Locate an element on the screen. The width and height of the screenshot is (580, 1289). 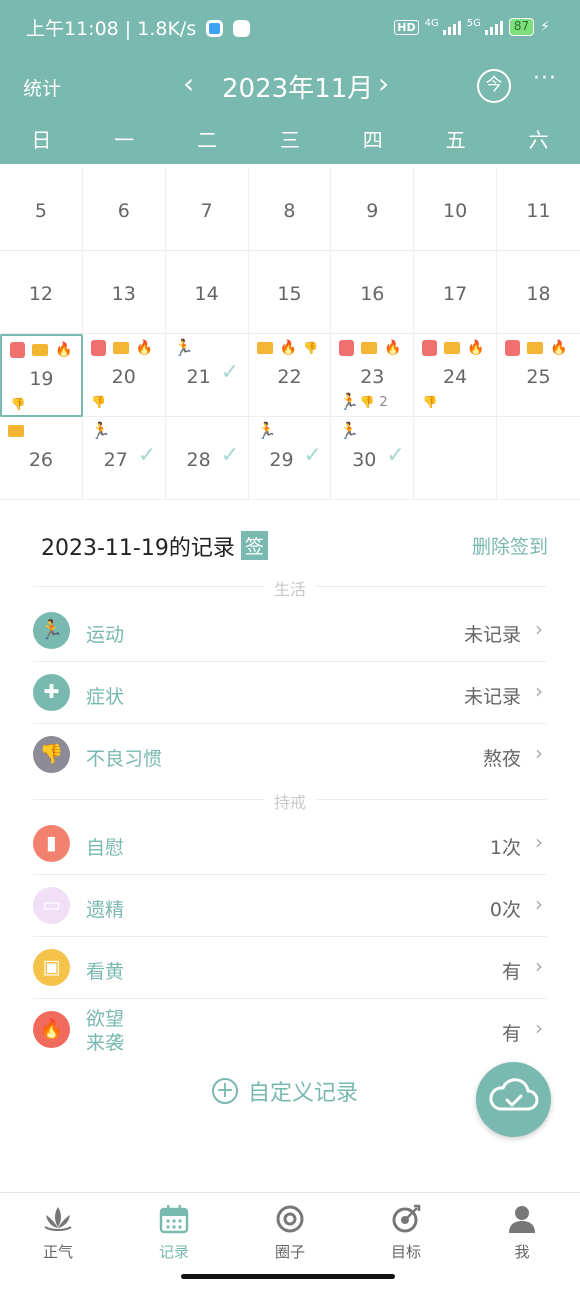
tissue-roll-icon is located at coordinates (430, 348).